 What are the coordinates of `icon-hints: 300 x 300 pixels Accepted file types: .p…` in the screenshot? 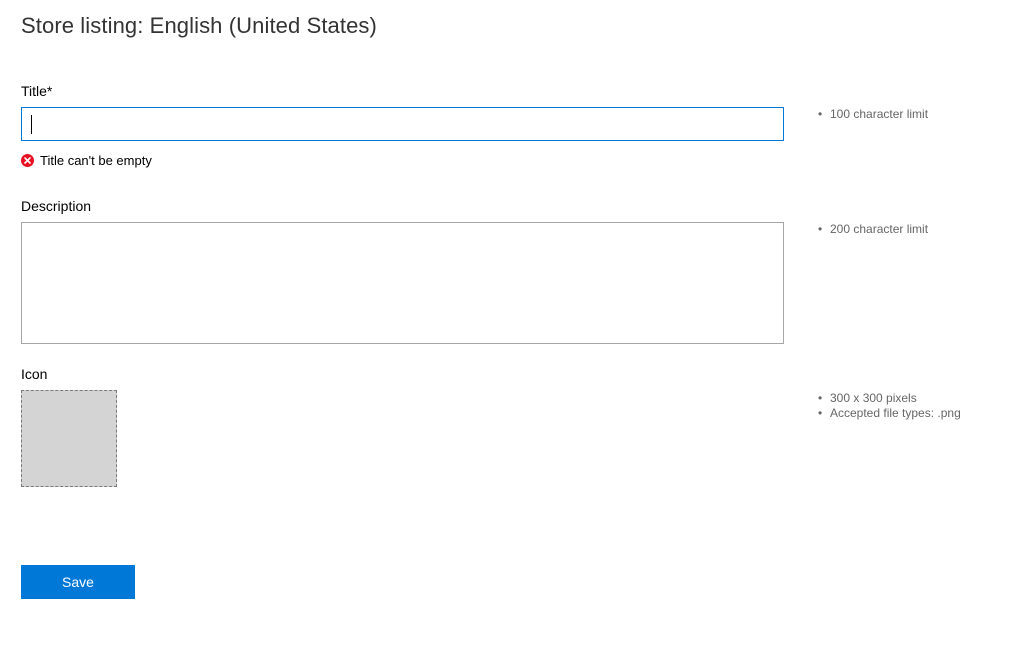 It's located at (889, 406).